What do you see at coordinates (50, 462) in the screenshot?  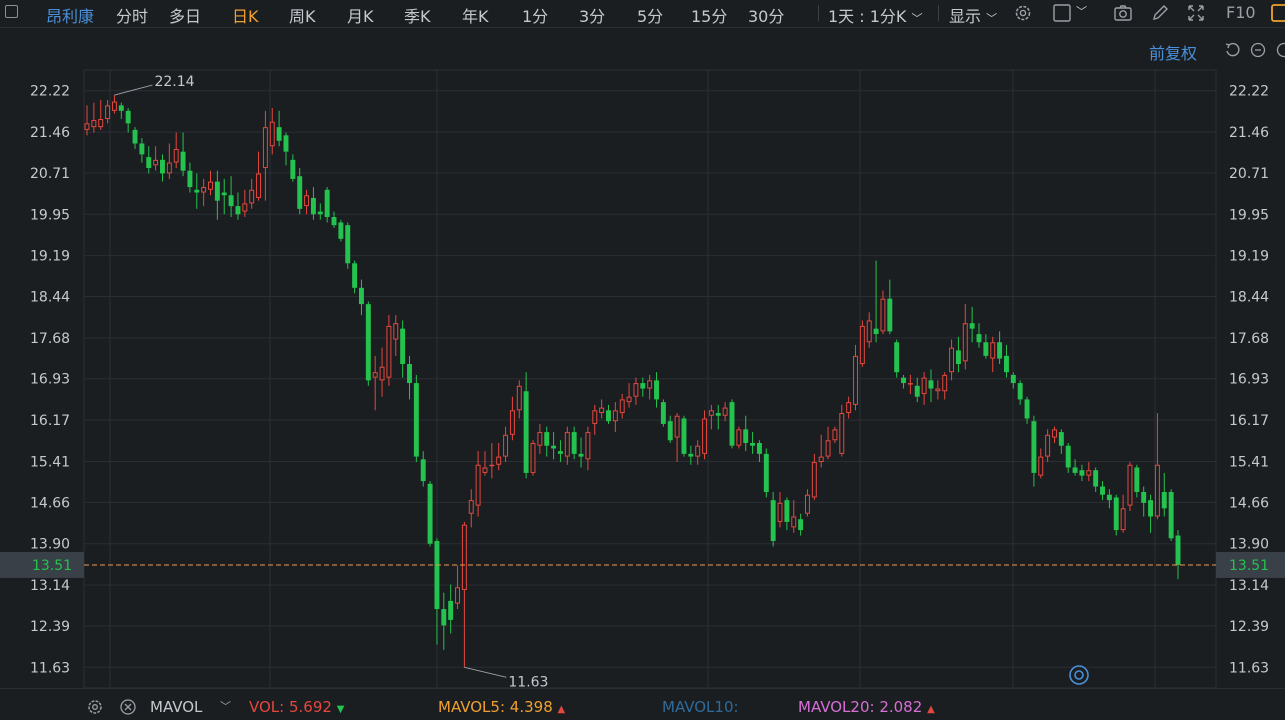 I see `y-tick-label-left: 15.41` at bounding box center [50, 462].